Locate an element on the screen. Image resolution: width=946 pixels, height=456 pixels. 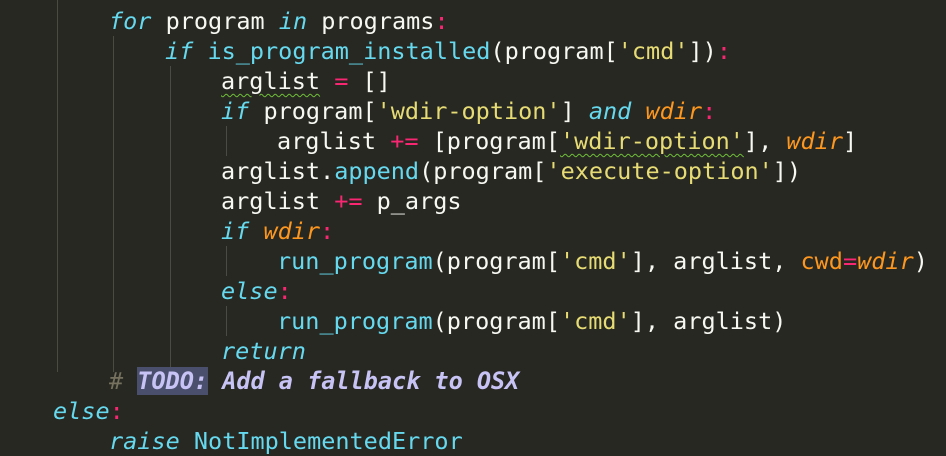
code-line-raise: raise NotImplementedError is located at coordinates (286, 441).